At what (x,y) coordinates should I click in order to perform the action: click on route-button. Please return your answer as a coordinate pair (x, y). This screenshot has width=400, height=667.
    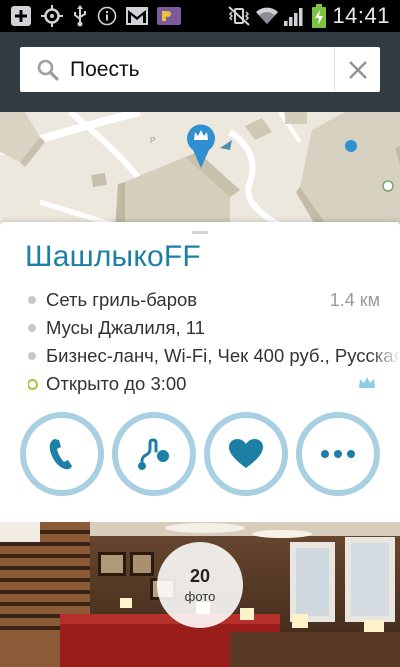
    Looking at the image, I should click on (154, 454).